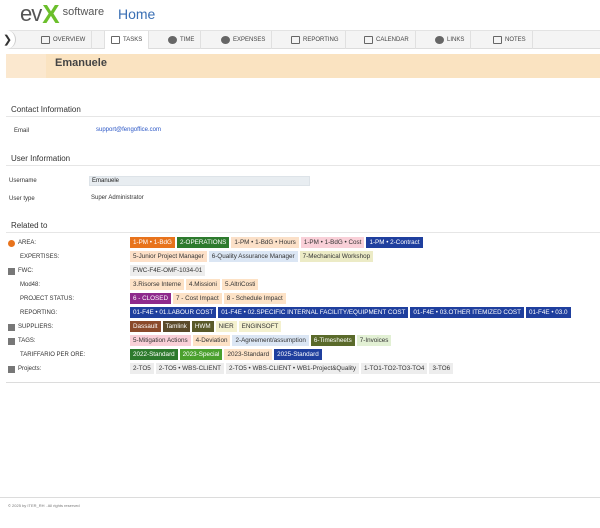 The height and width of the screenshot is (528, 600). I want to click on related-row-label: TAGS:, so click(22, 341).